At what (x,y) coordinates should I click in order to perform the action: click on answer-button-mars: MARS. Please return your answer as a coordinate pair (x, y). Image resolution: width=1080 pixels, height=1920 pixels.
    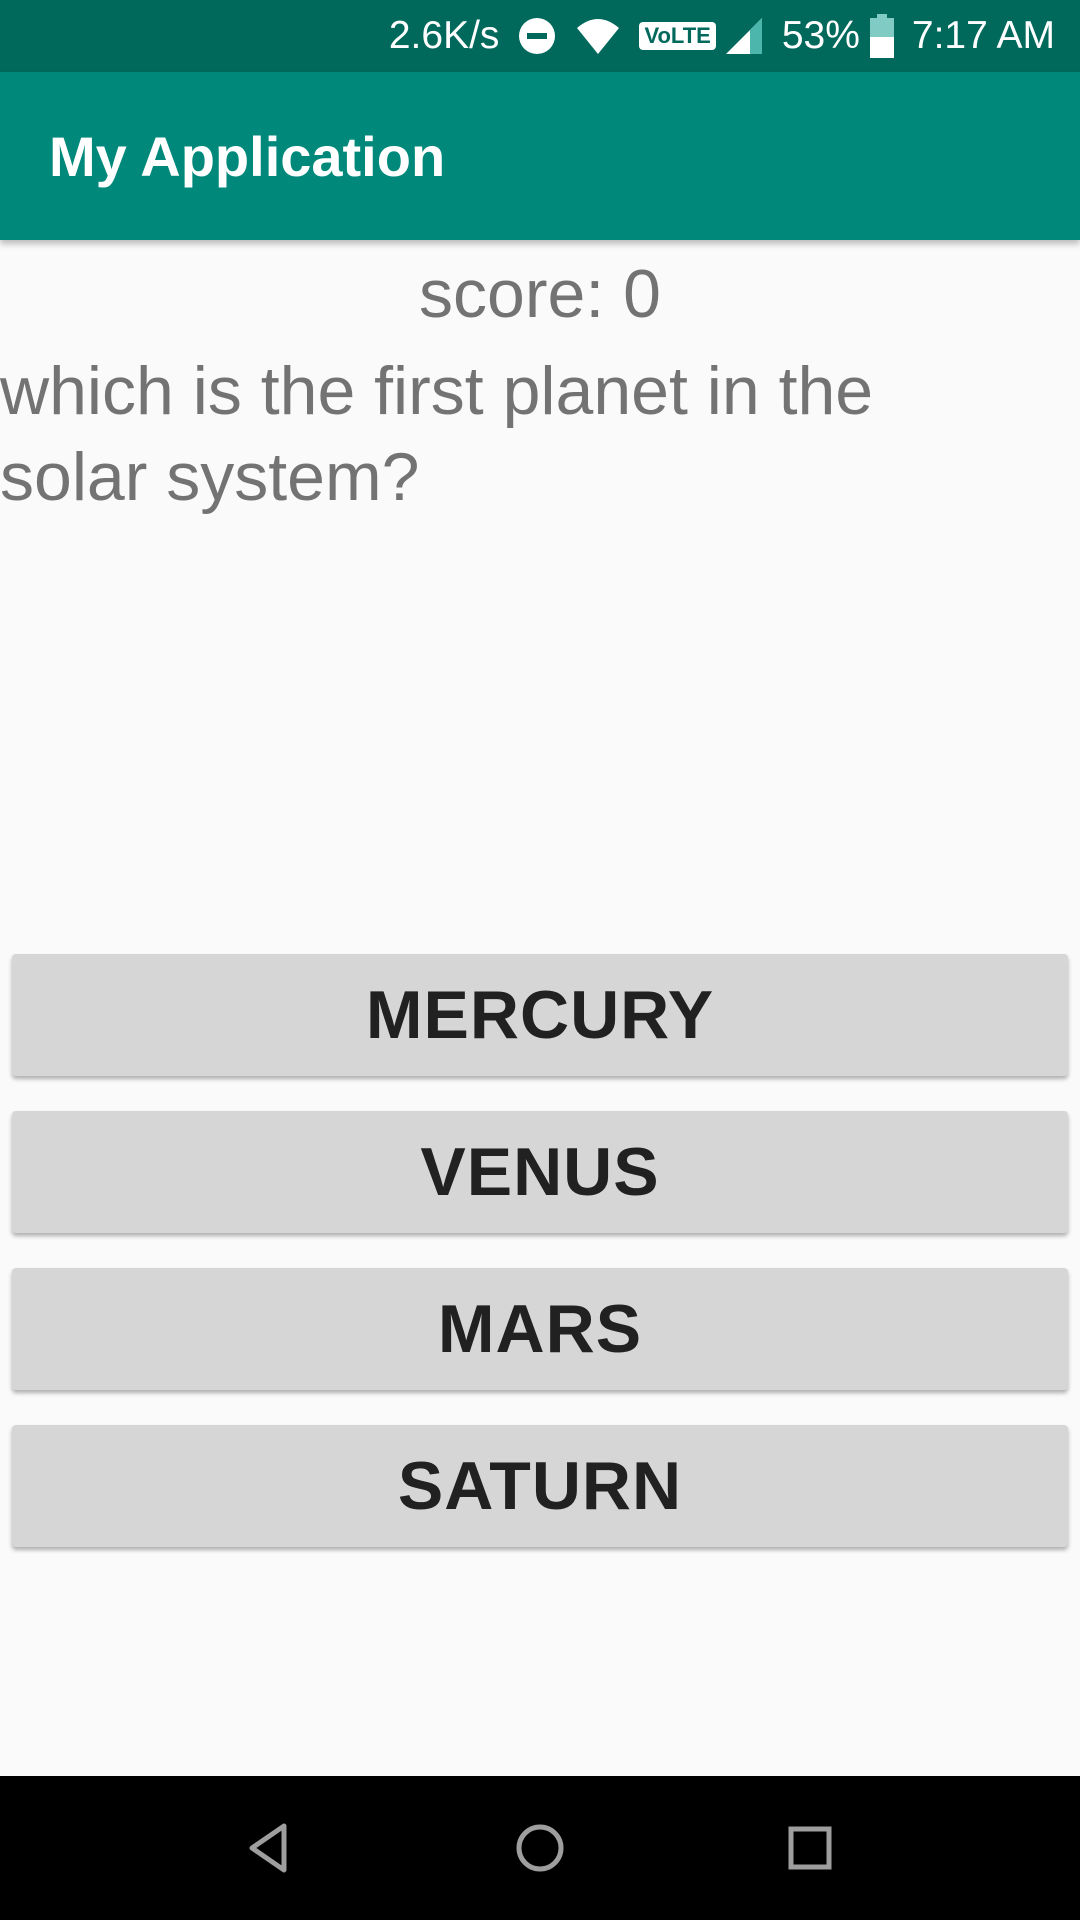
    Looking at the image, I should click on (540, 1329).